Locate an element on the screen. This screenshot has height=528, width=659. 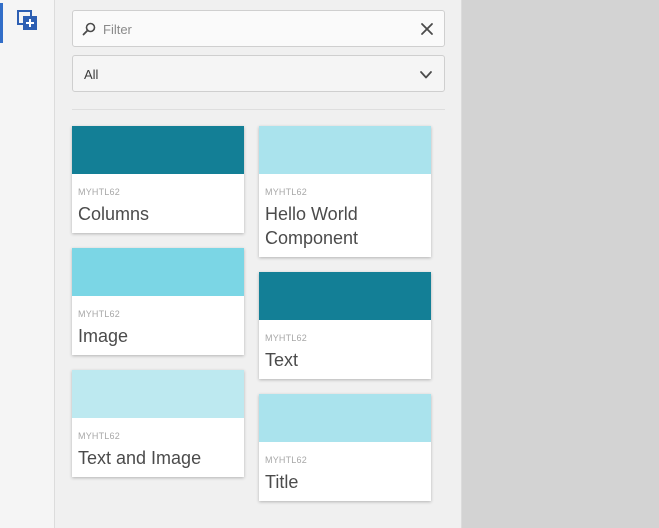
active-indicator is located at coordinates (1, 23).